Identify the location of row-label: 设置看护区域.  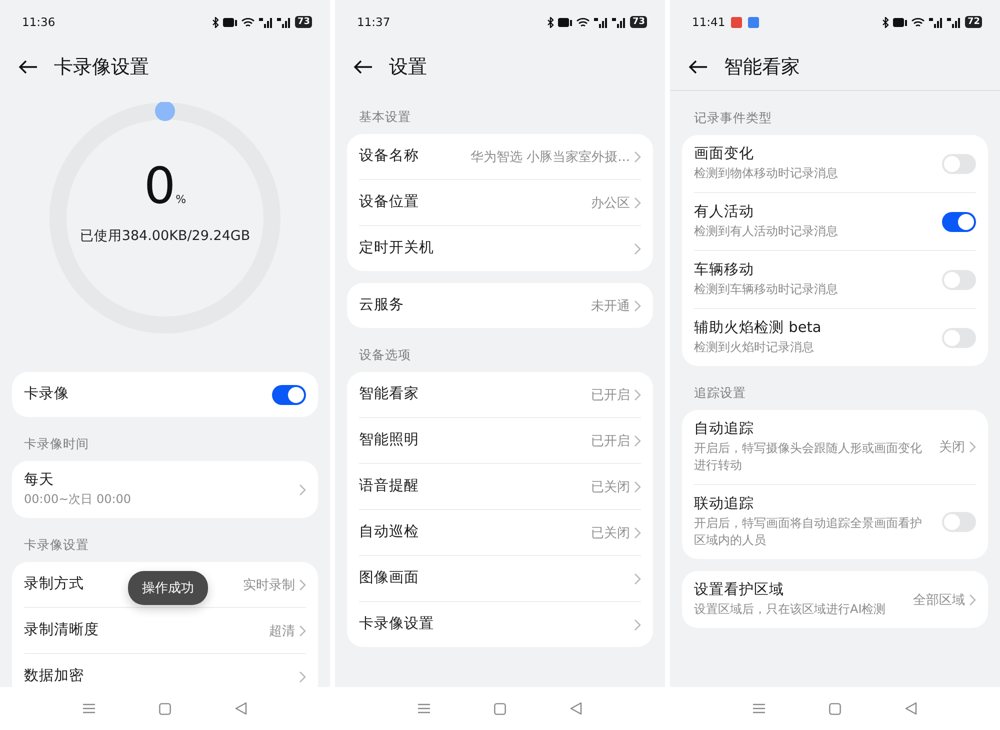
(739, 590).